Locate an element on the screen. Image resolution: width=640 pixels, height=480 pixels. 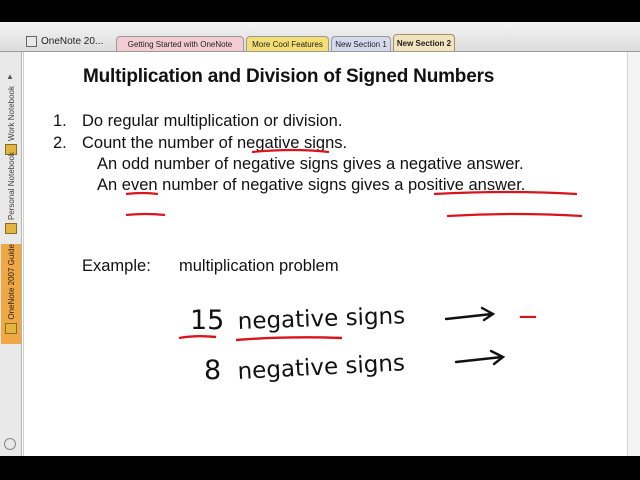
hw-arrow-2-icon is located at coordinates (480, 357).